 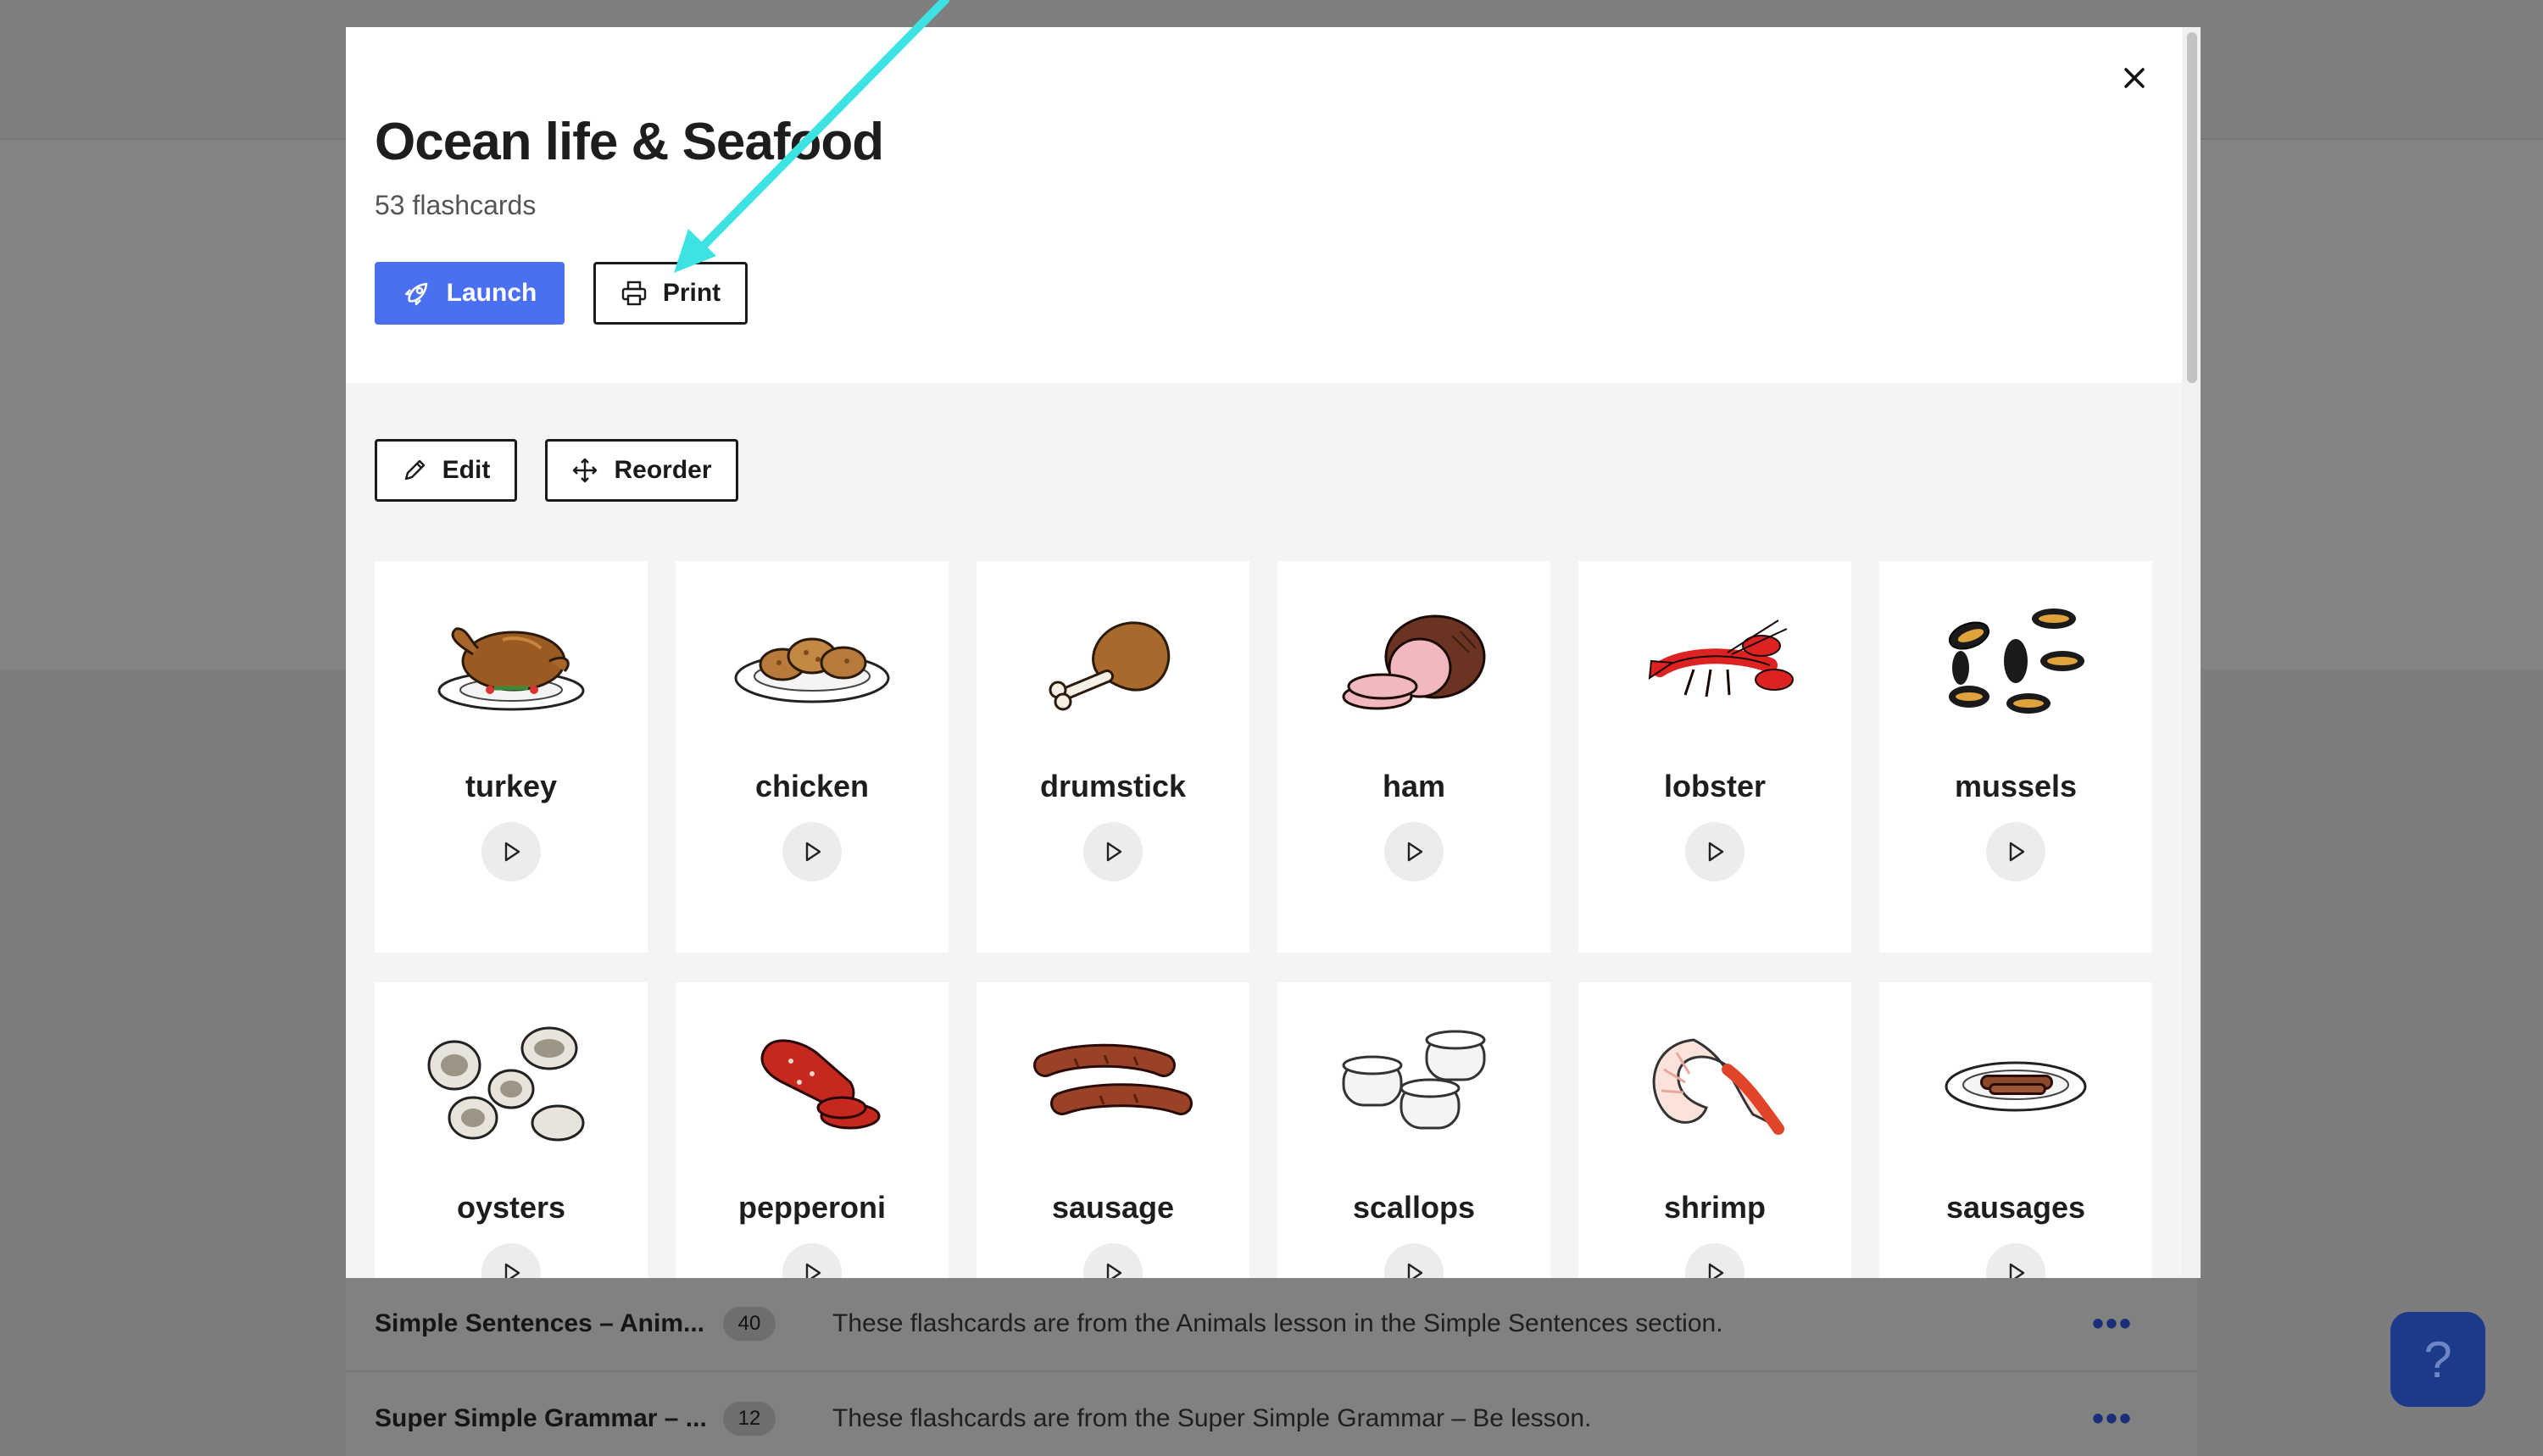 I want to click on flashcard: ham, so click(x=1414, y=757).